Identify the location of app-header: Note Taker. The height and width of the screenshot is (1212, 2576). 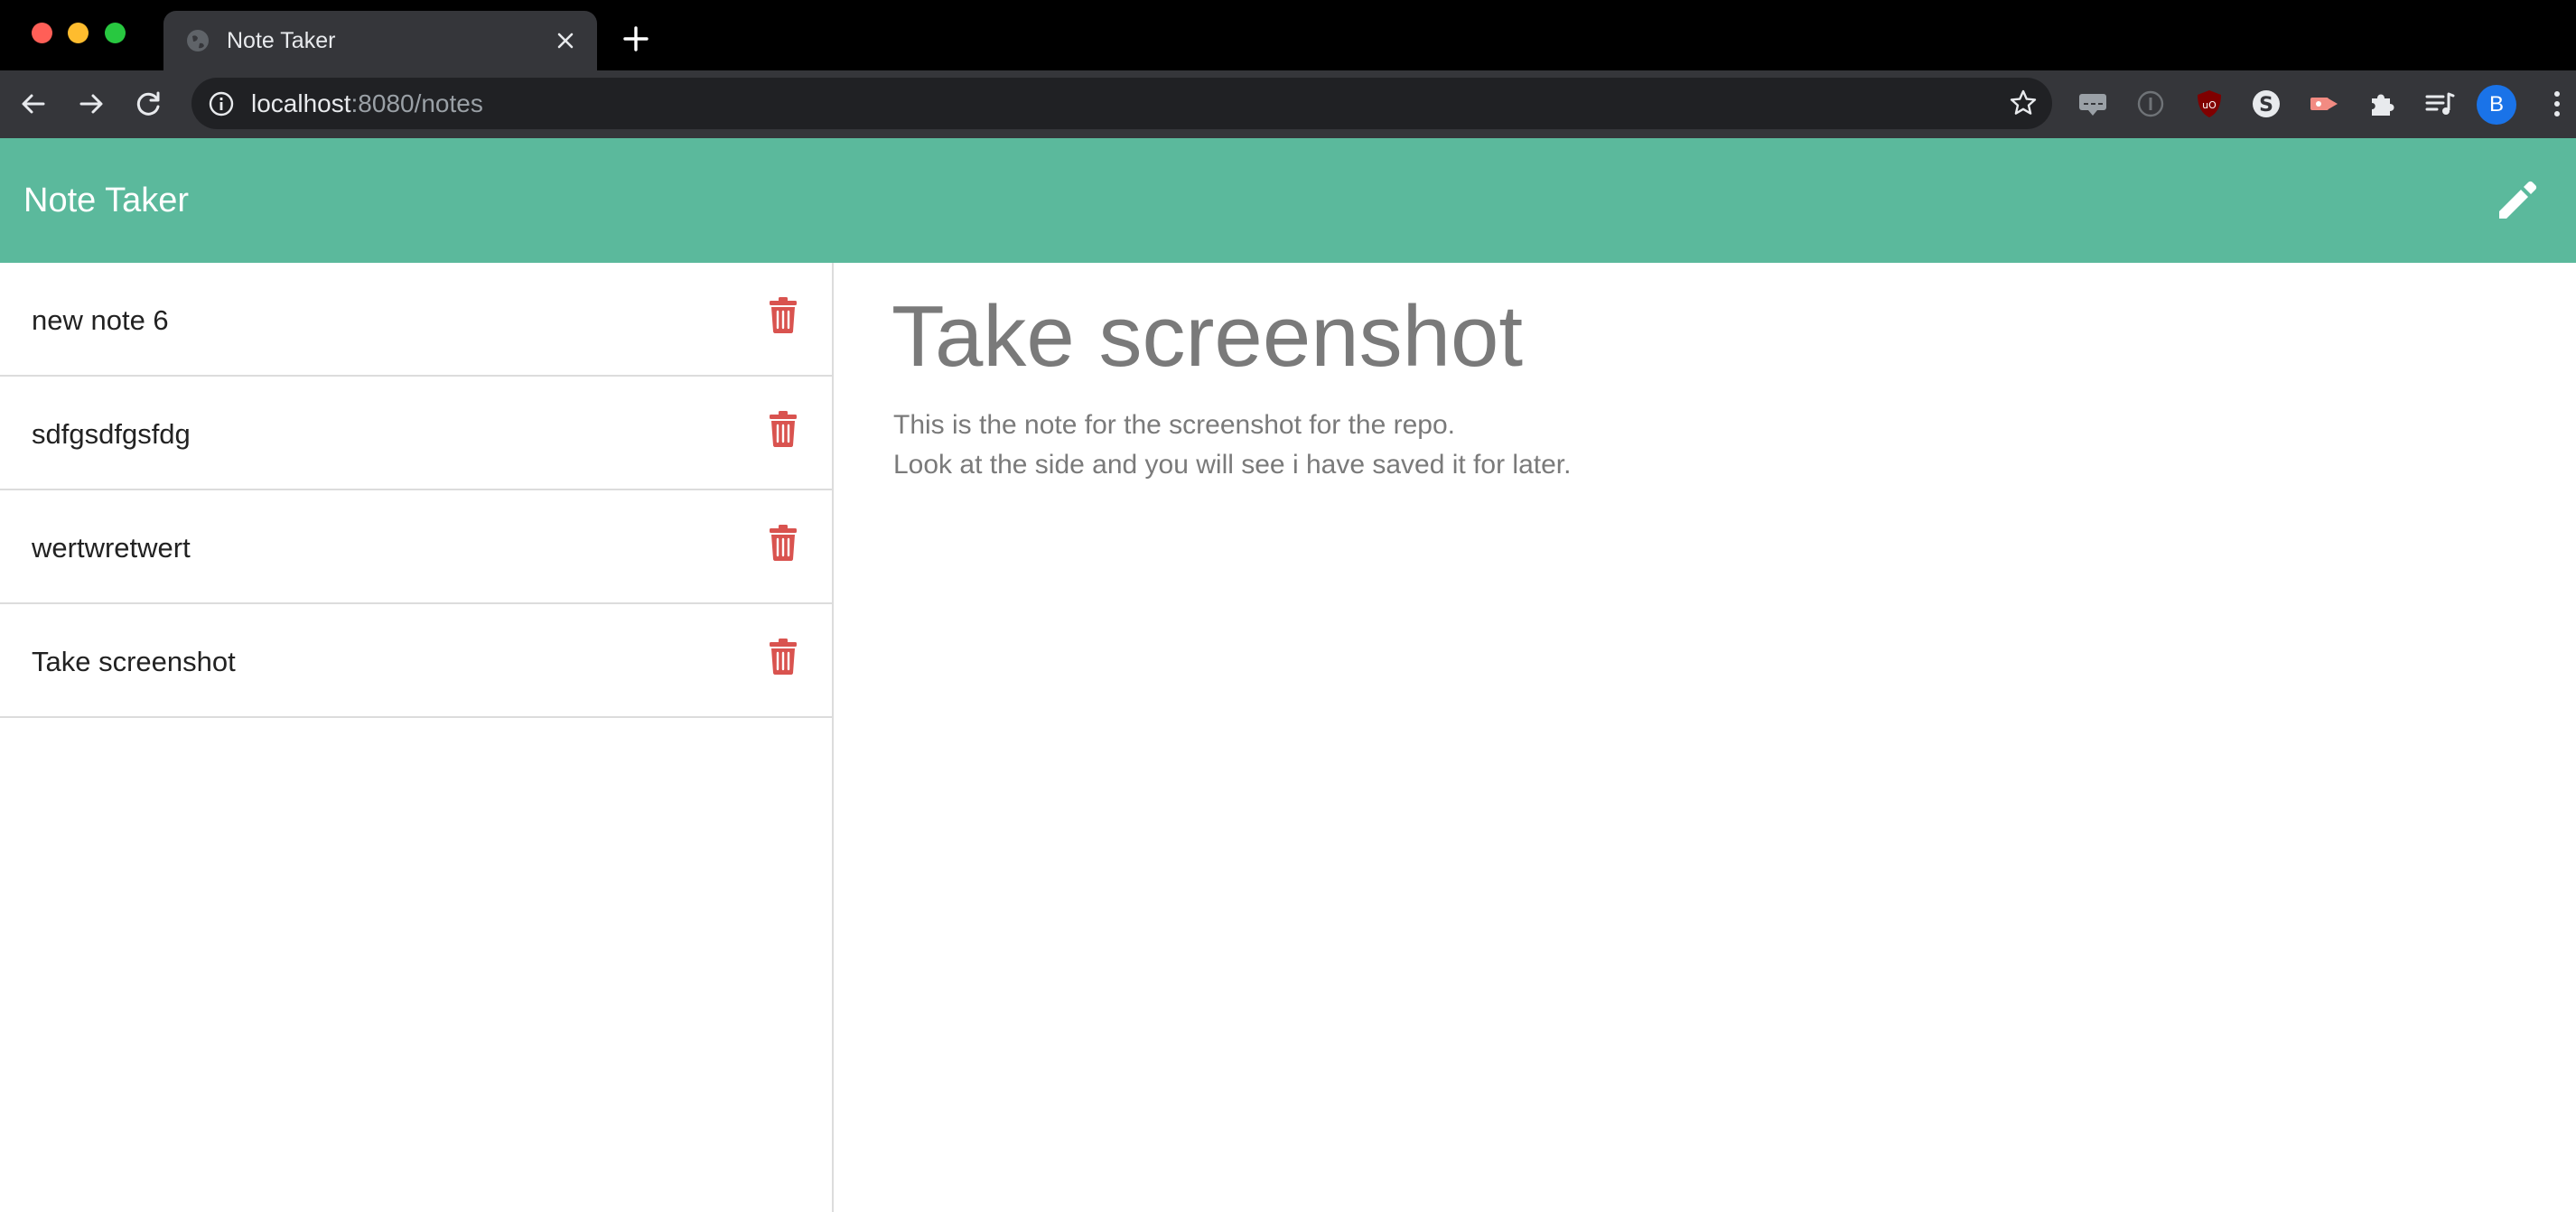
(1288, 200).